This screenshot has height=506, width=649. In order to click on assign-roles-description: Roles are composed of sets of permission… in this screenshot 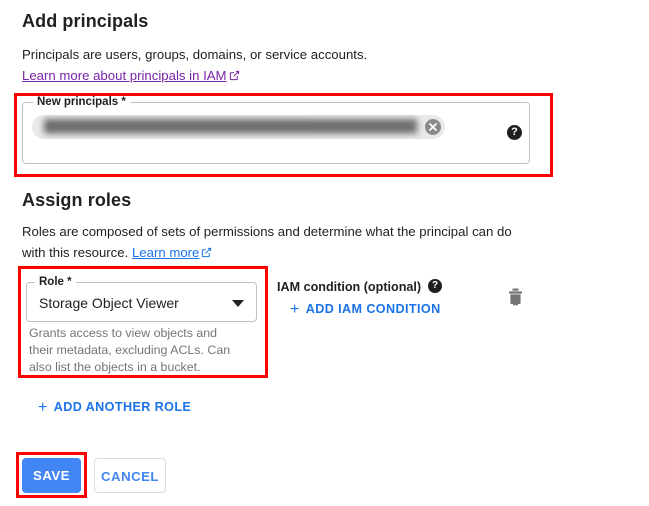, I will do `click(272, 242)`.